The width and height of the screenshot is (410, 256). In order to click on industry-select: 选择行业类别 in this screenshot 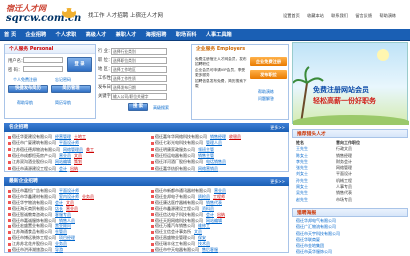, I will do `click(139, 51)`.